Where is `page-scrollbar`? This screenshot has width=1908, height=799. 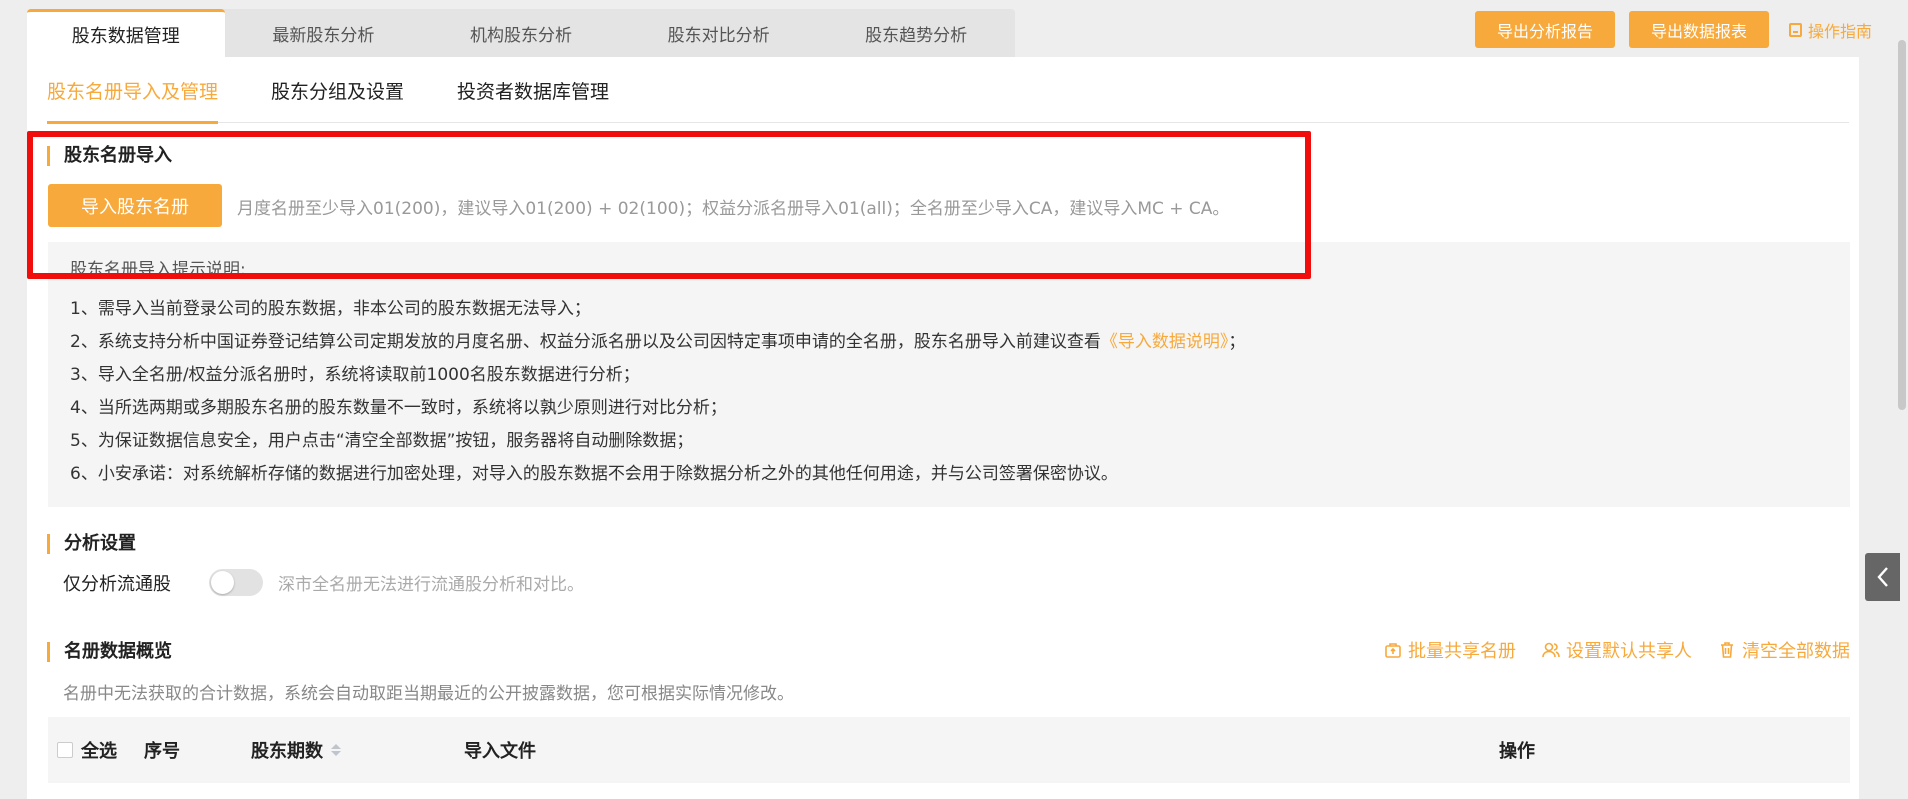
page-scrollbar is located at coordinates (1902, 225).